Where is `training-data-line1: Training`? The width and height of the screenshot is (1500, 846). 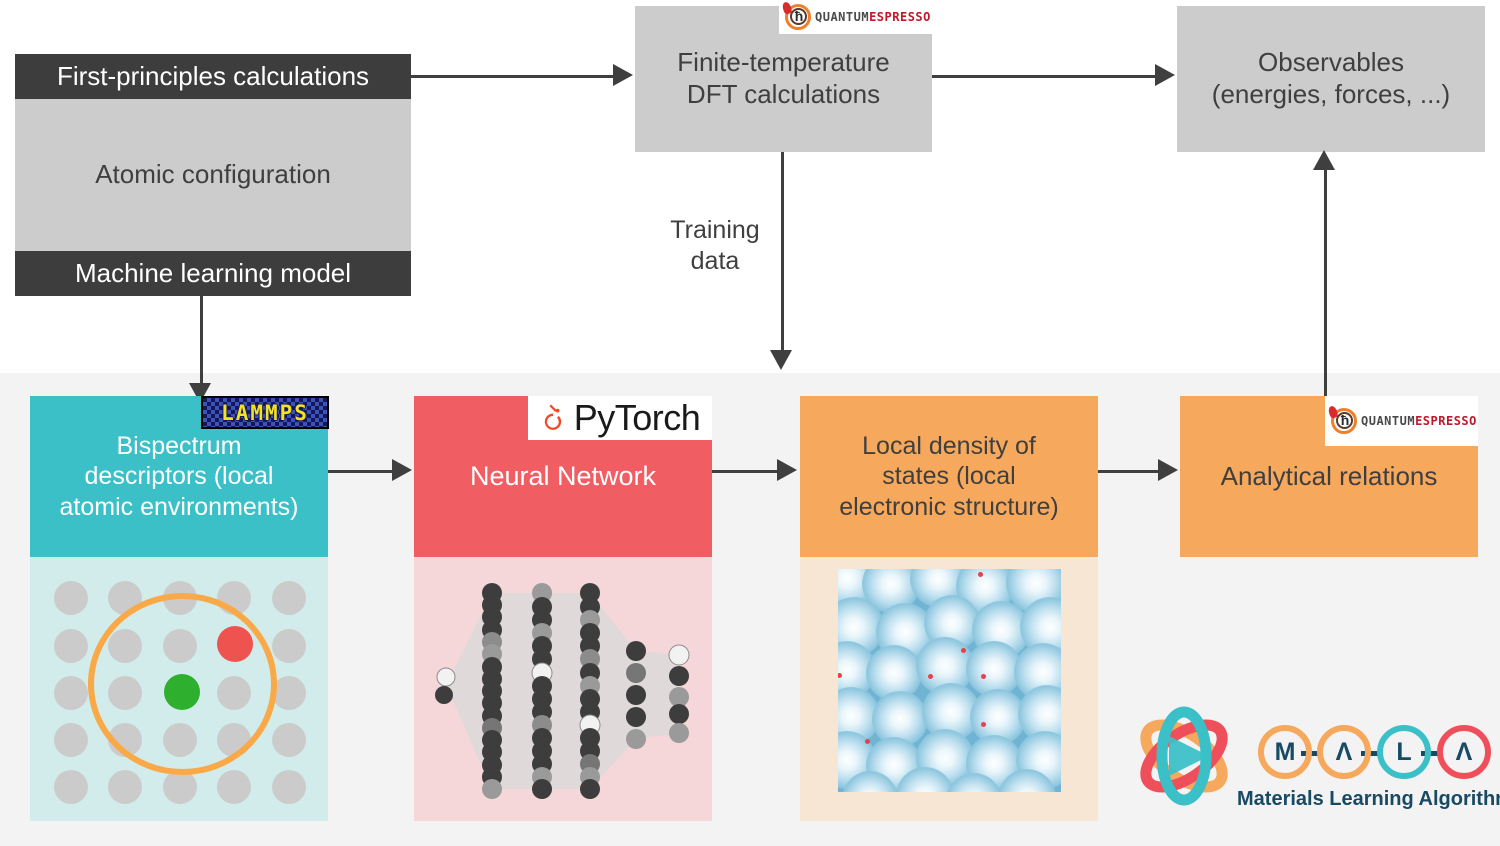
training-data-line1: Training is located at coordinates (715, 230).